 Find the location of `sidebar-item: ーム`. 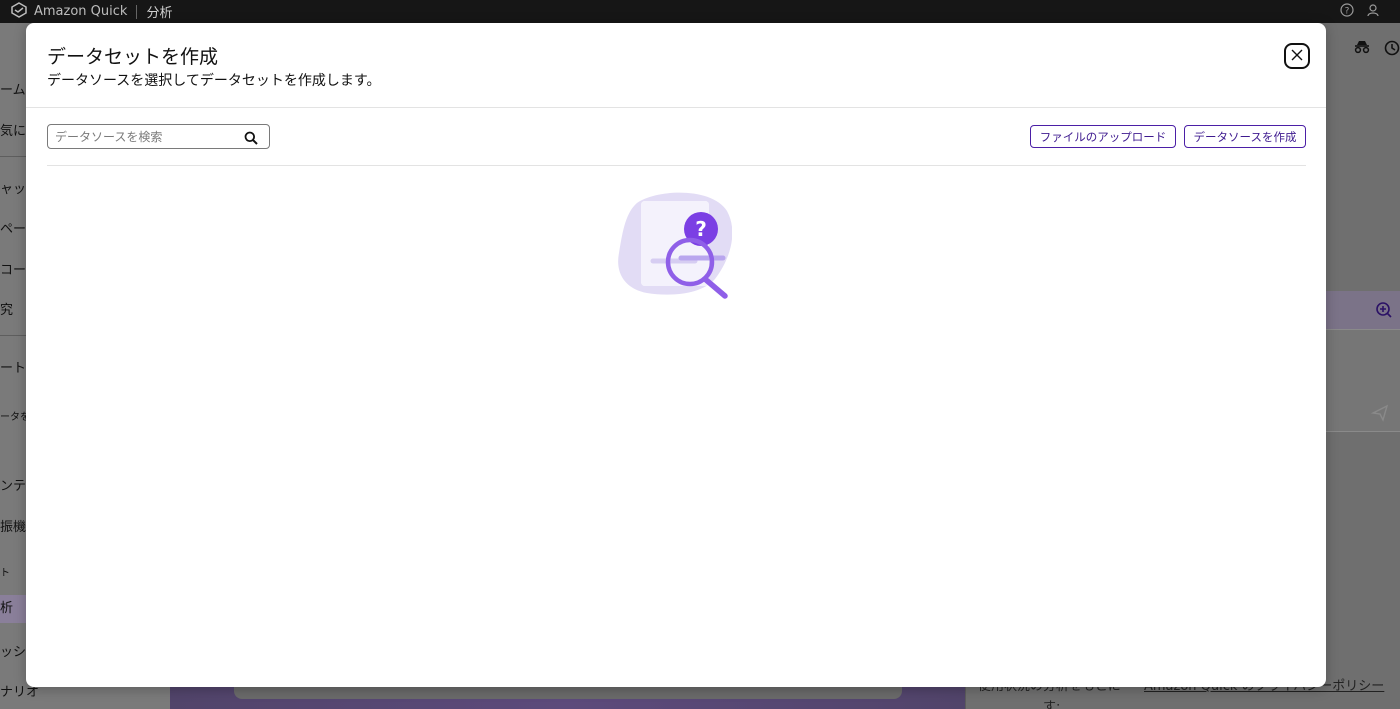

sidebar-item: ーム is located at coordinates (13, 88).